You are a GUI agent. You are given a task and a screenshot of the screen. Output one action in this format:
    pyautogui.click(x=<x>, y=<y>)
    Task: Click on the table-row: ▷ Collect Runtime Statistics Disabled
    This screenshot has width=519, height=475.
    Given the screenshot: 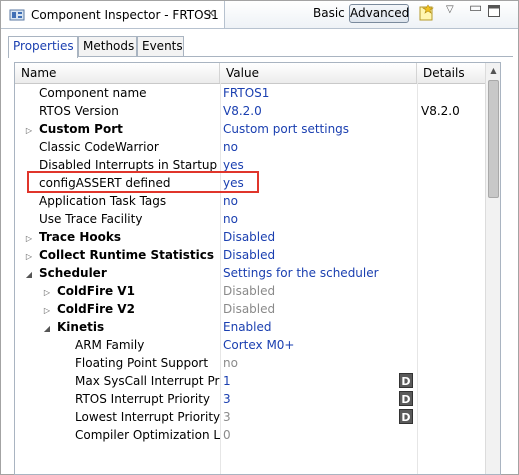 What is the action you would take?
    pyautogui.click(x=250, y=255)
    